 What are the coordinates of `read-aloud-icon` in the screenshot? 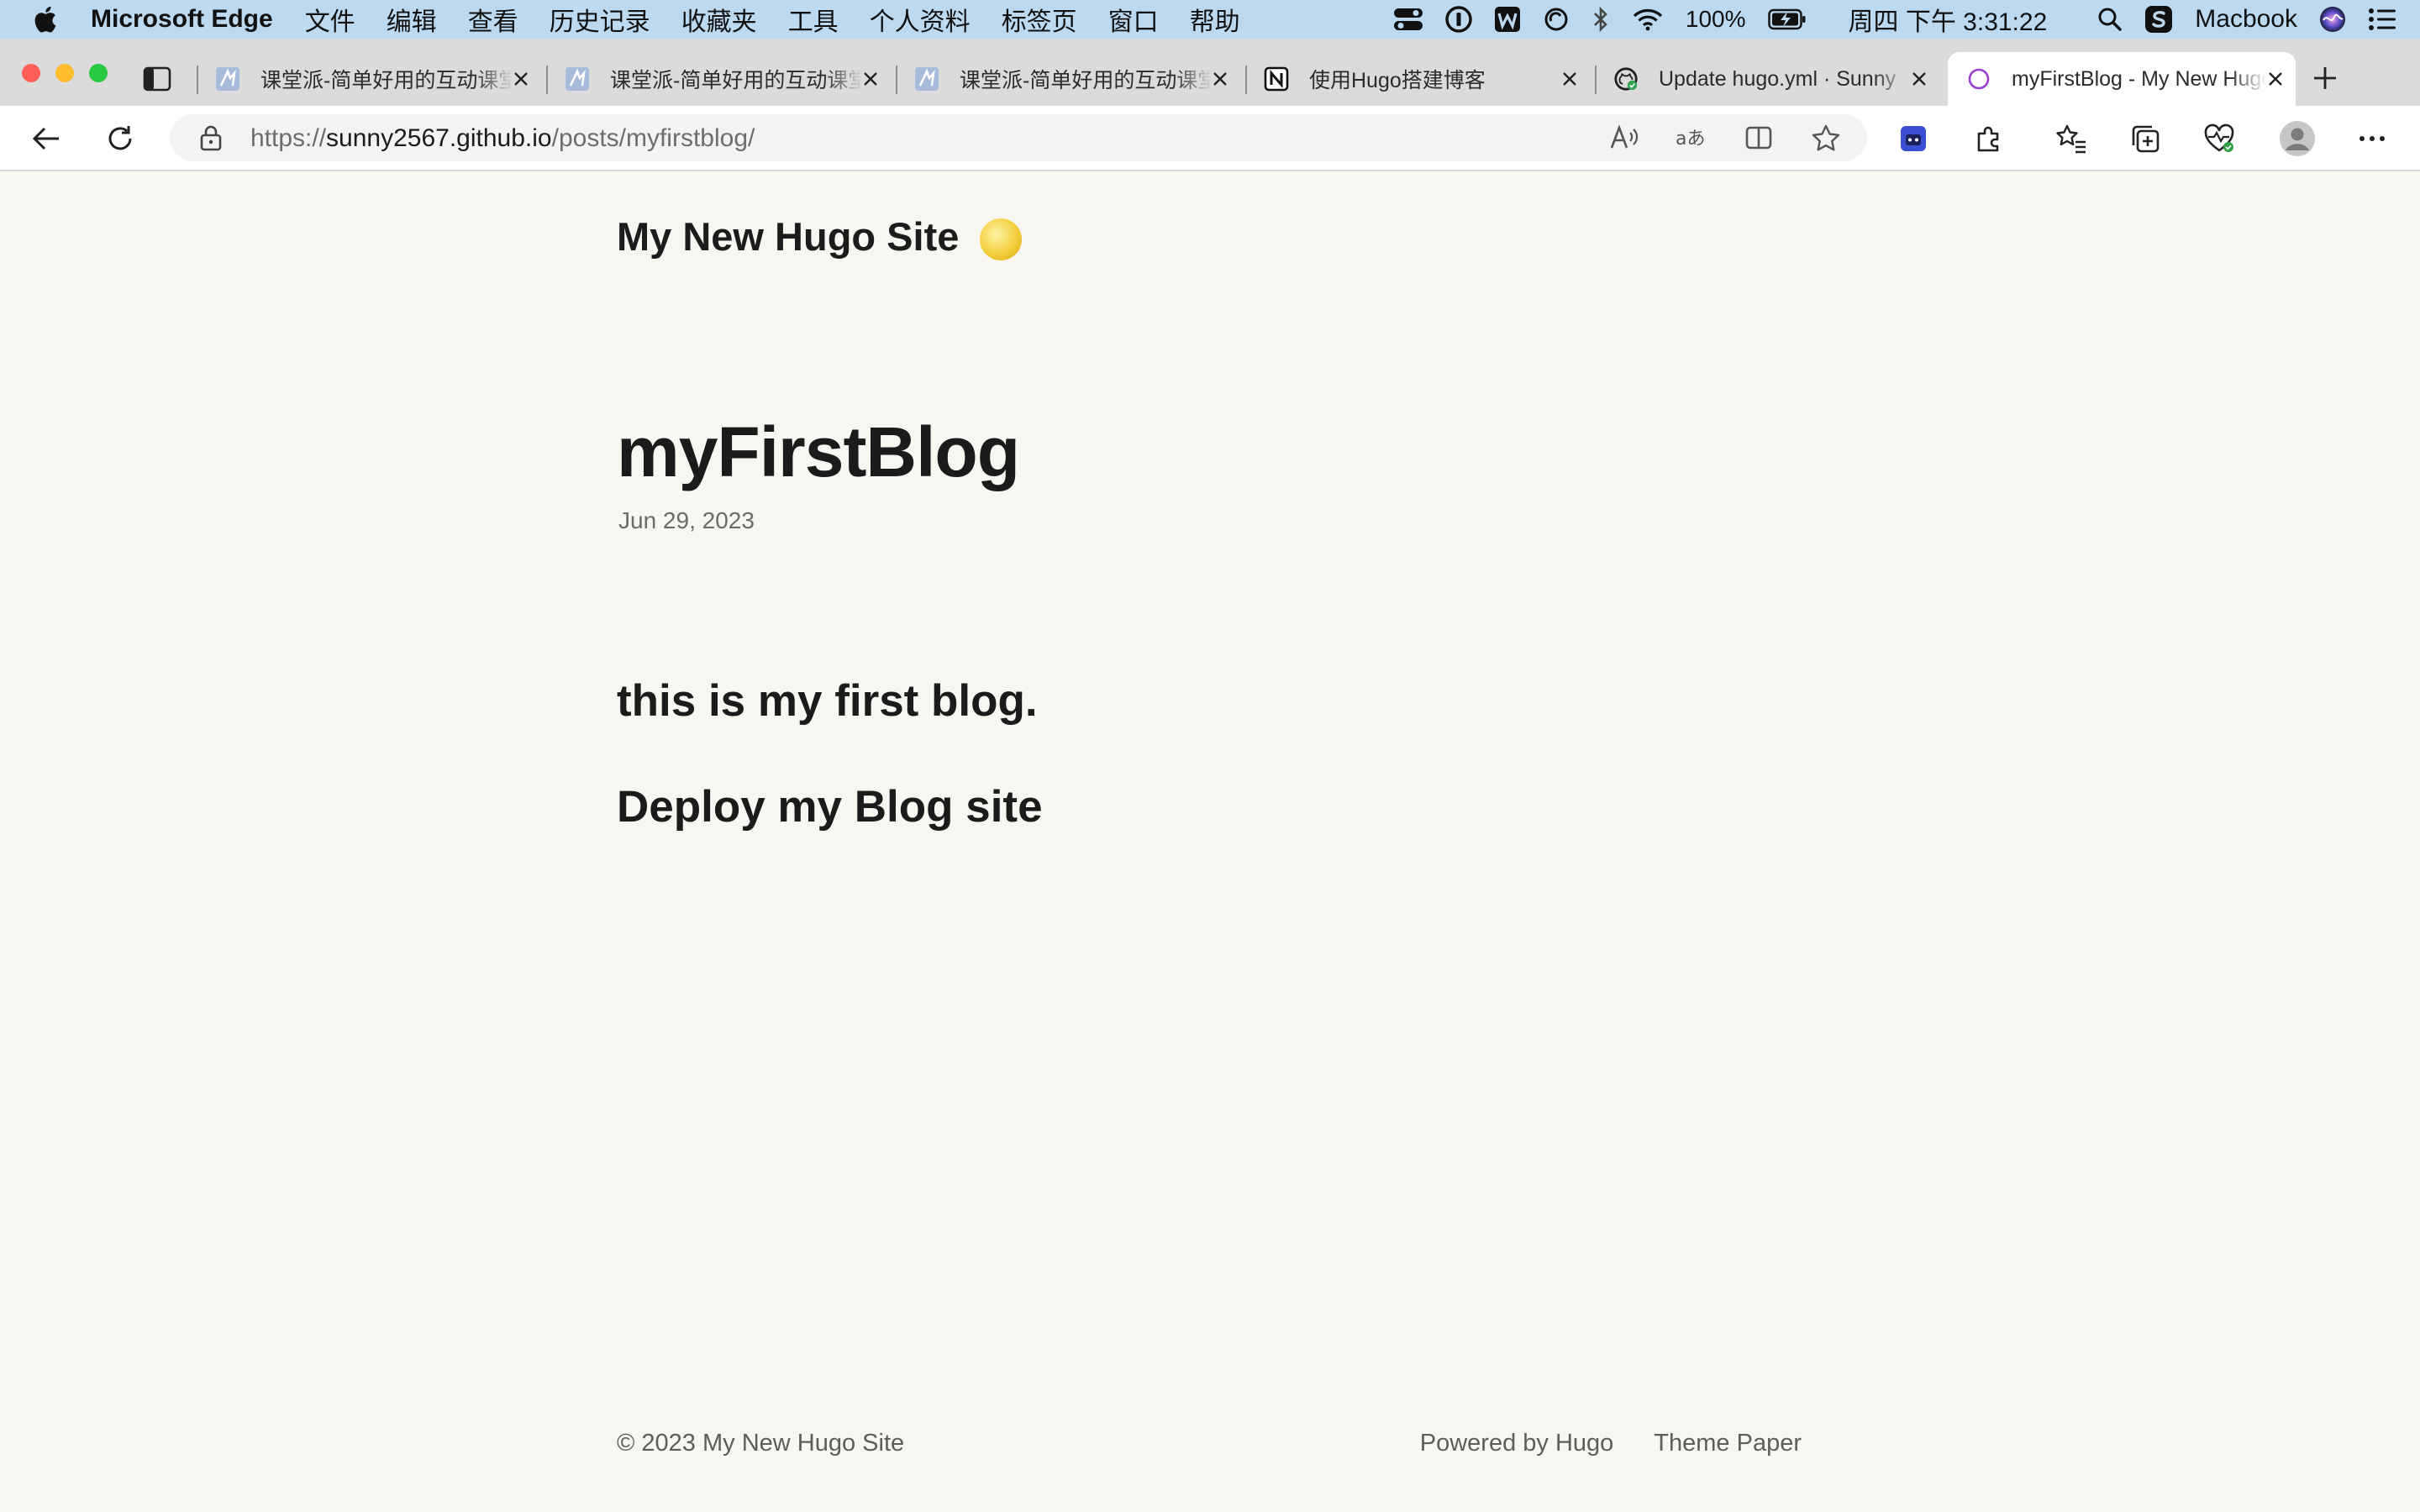 It's located at (1624, 137).